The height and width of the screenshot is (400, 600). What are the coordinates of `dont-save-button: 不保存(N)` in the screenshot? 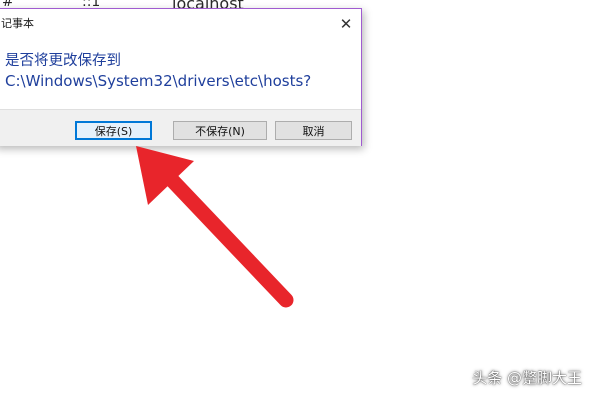 It's located at (220, 130).